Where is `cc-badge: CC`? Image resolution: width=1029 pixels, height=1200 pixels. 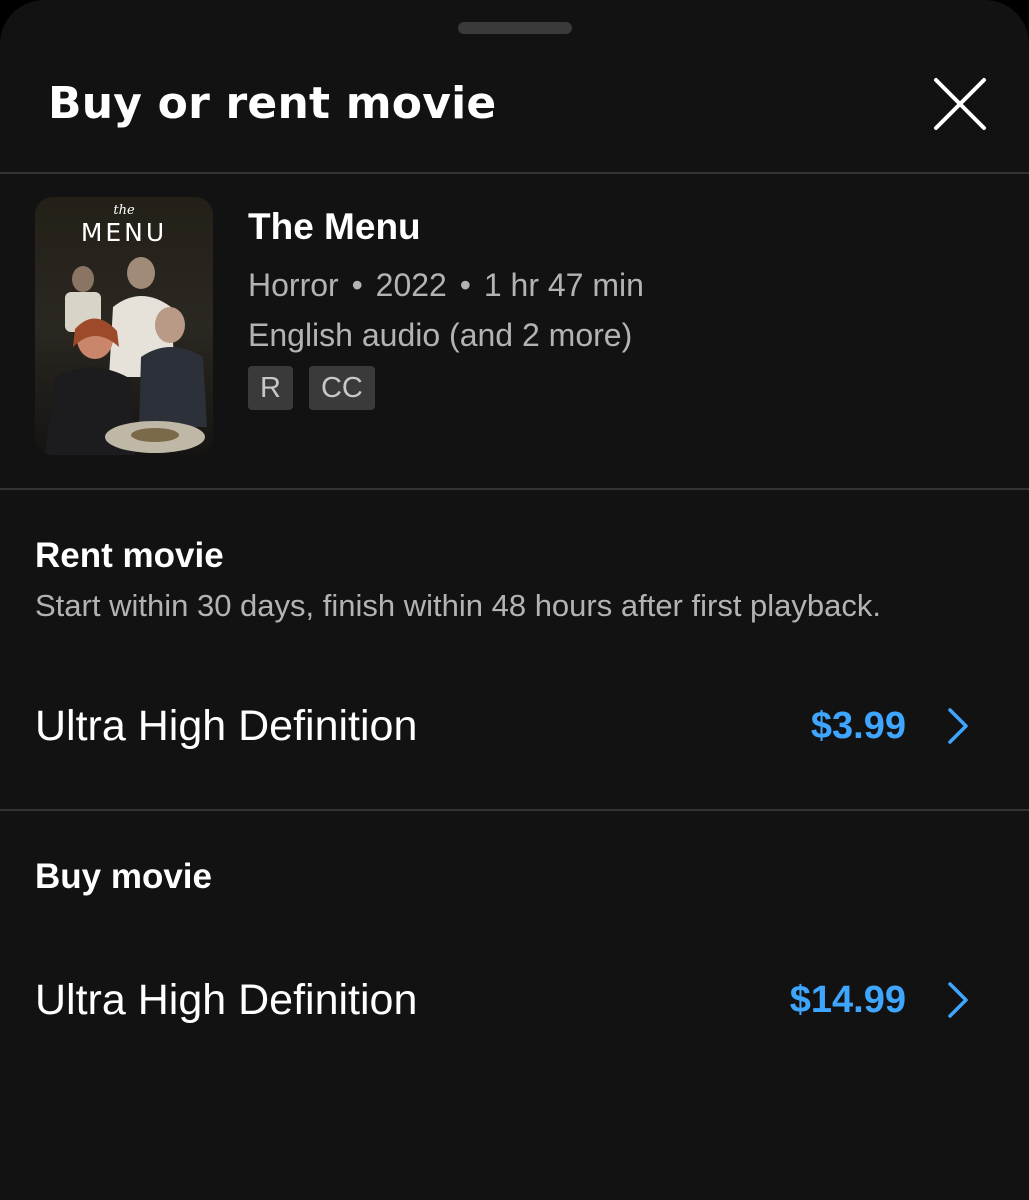 cc-badge: CC is located at coordinates (341, 388).